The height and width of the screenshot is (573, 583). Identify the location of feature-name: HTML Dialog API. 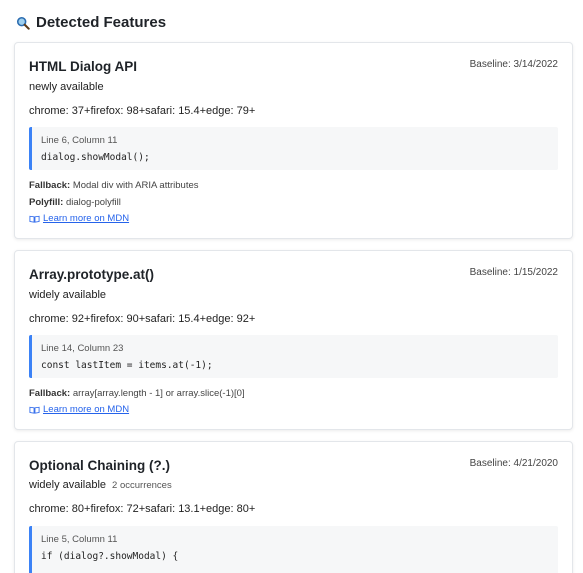
(83, 66).